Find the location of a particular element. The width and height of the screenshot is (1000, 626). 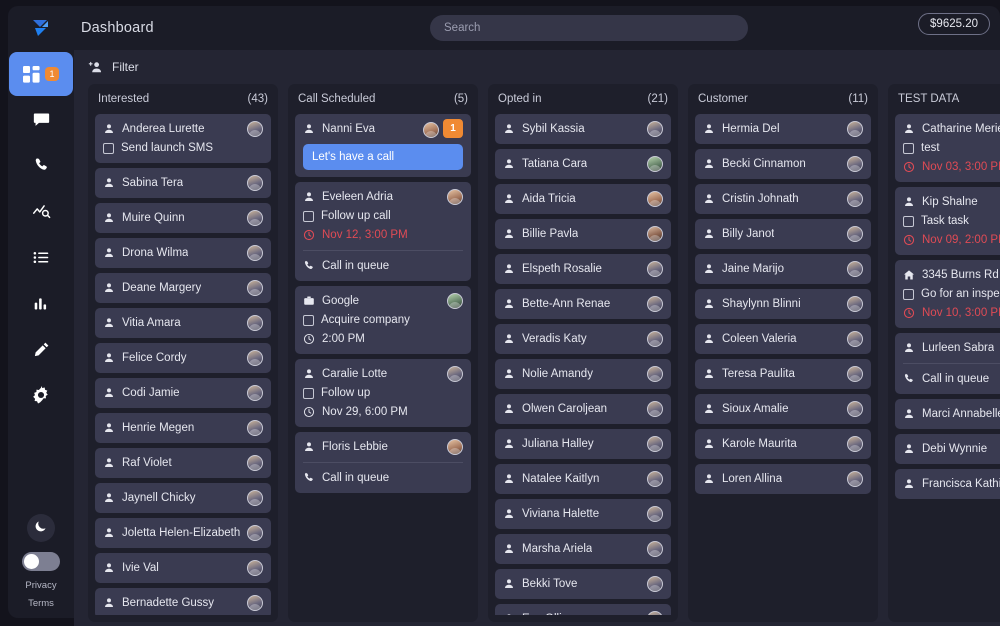

privacy-link: Privacy is located at coordinates (40, 585).